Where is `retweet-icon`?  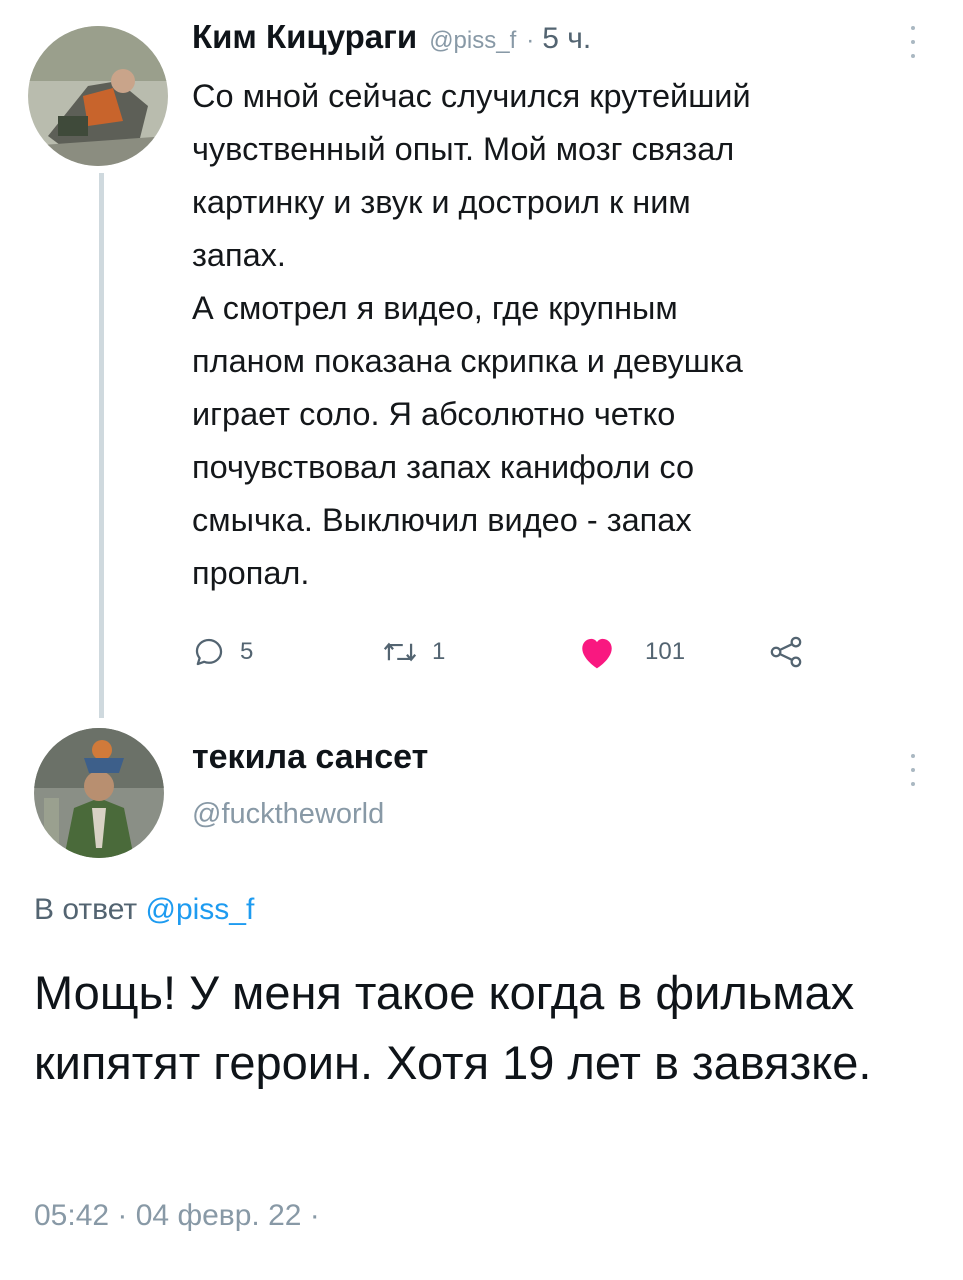
retweet-icon is located at coordinates (400, 652).